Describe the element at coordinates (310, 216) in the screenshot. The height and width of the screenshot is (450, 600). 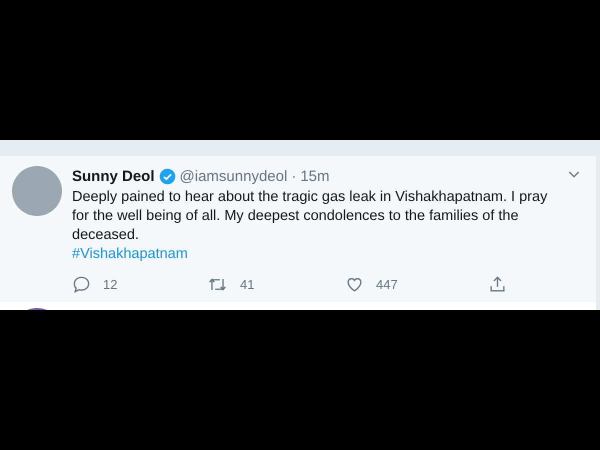
I see `tweet-text: Deeply pained to hear about the tragic gas leak in Vishakhapatnam. I pray for the well being of all. My deepest condolences to the families of the deceased.` at that location.